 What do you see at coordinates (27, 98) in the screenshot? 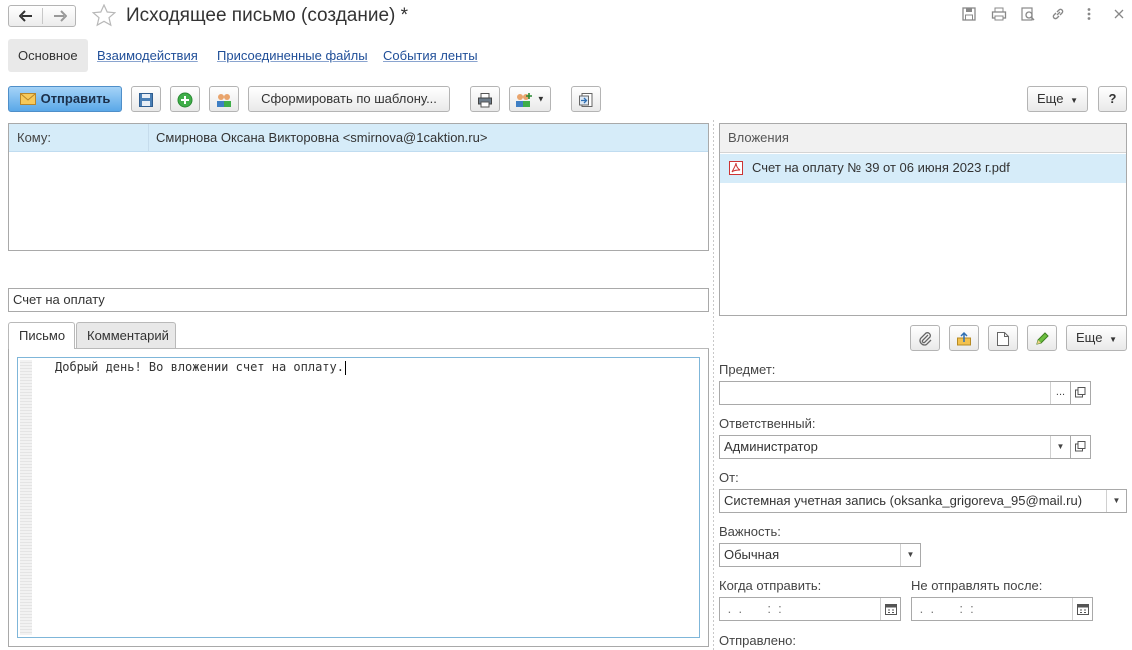
I see `envelope-icon` at bounding box center [27, 98].